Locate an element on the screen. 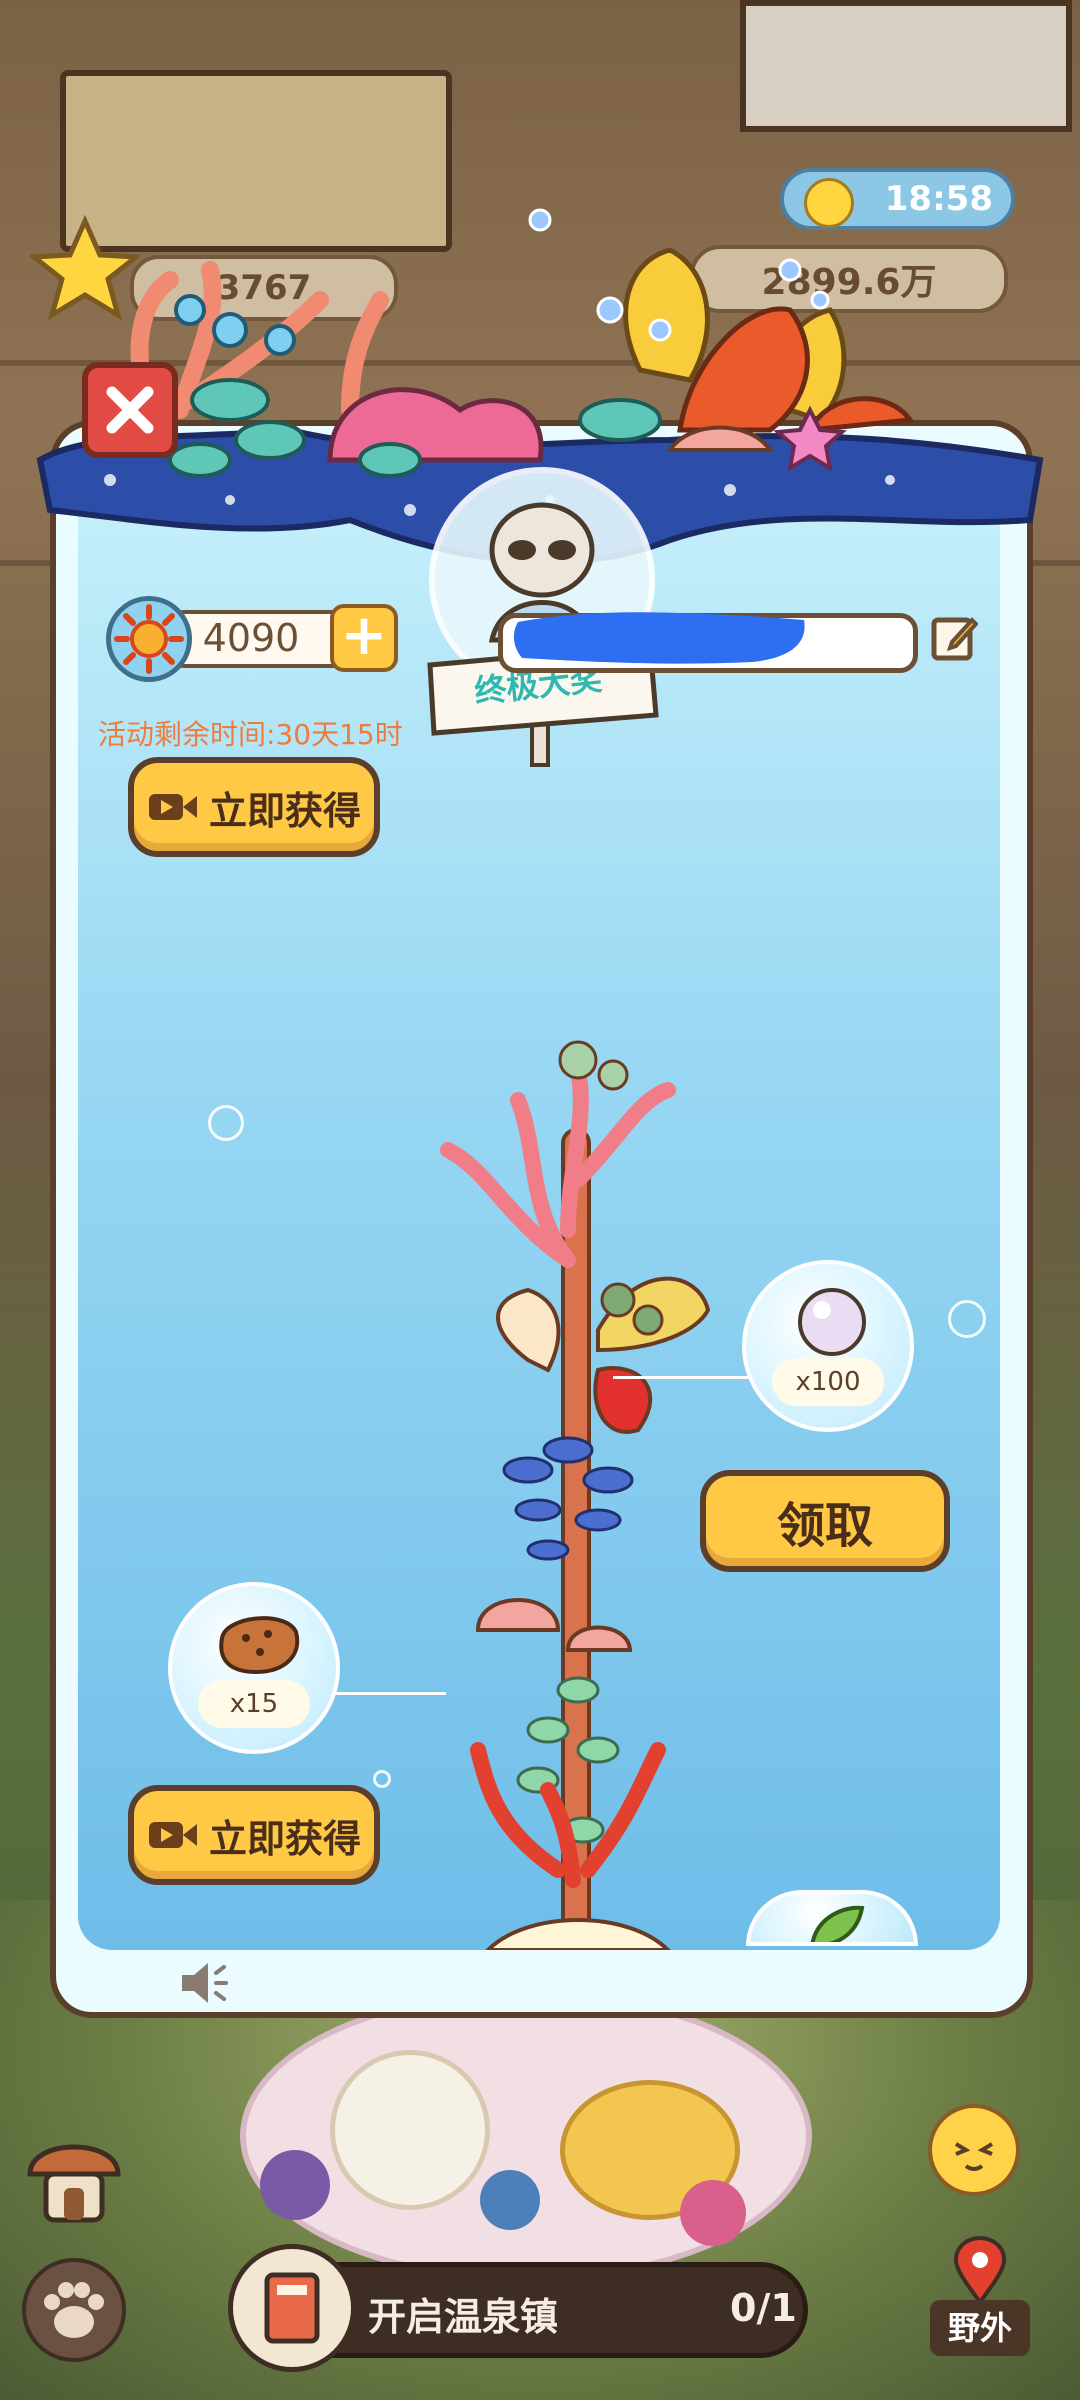  pets-button is located at coordinates (74, 2310).